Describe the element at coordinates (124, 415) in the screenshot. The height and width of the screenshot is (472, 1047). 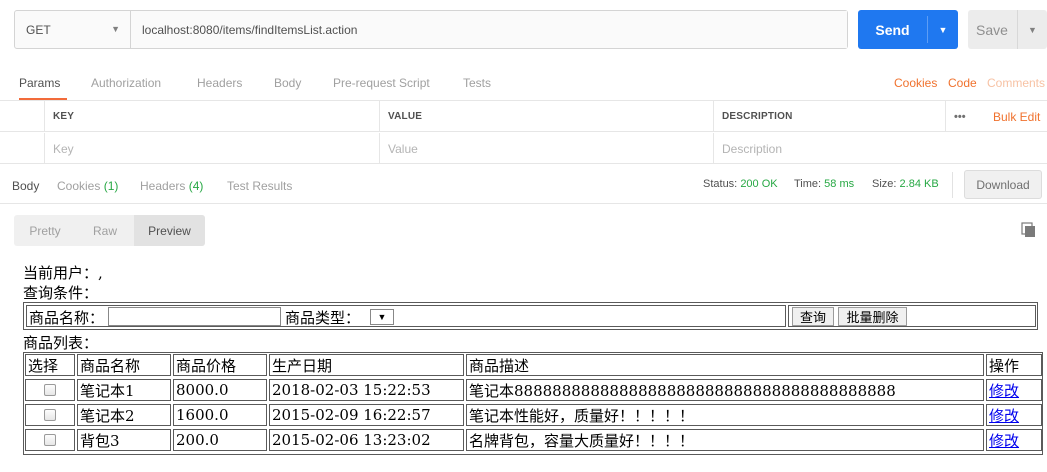
I see `item-name: 笔记本2` at that location.